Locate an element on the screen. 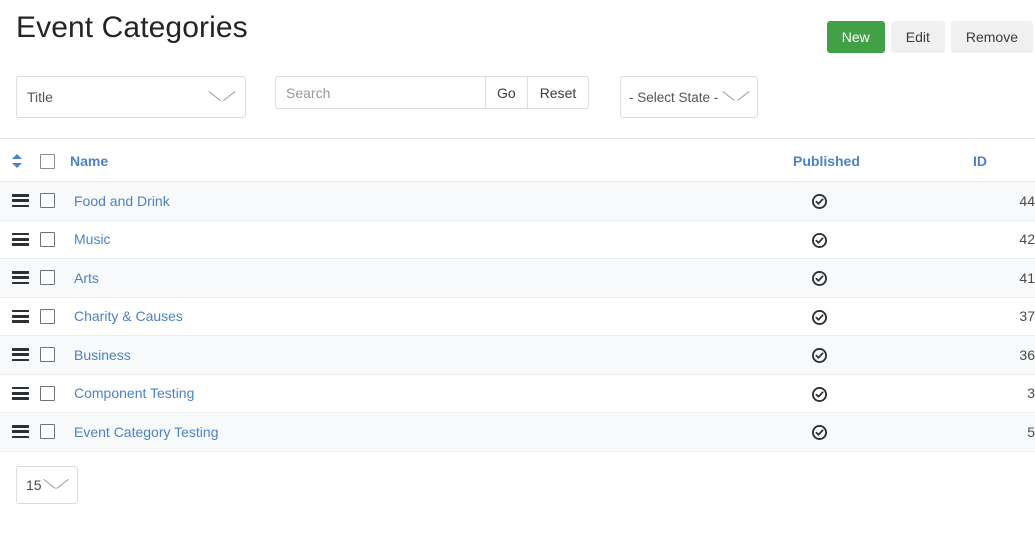 The height and width of the screenshot is (534, 1035). table-row: Component Testing 3 is located at coordinates (517, 393).